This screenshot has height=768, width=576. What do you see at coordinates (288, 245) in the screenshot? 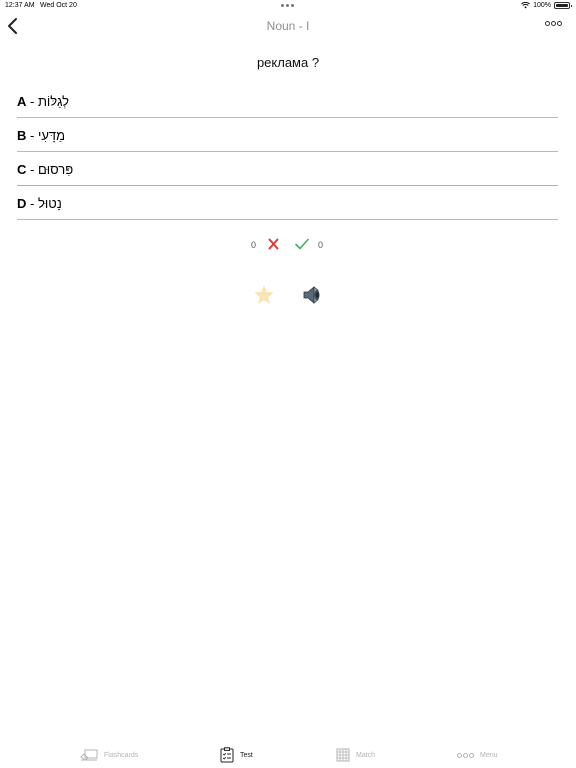
I see `score-row: 0 0` at bounding box center [288, 245].